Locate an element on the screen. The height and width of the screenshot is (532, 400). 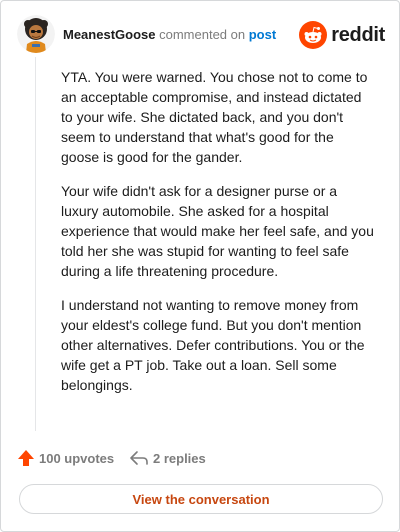
comment-footer: 100 upvotes 2 replies is located at coordinates (201, 460).